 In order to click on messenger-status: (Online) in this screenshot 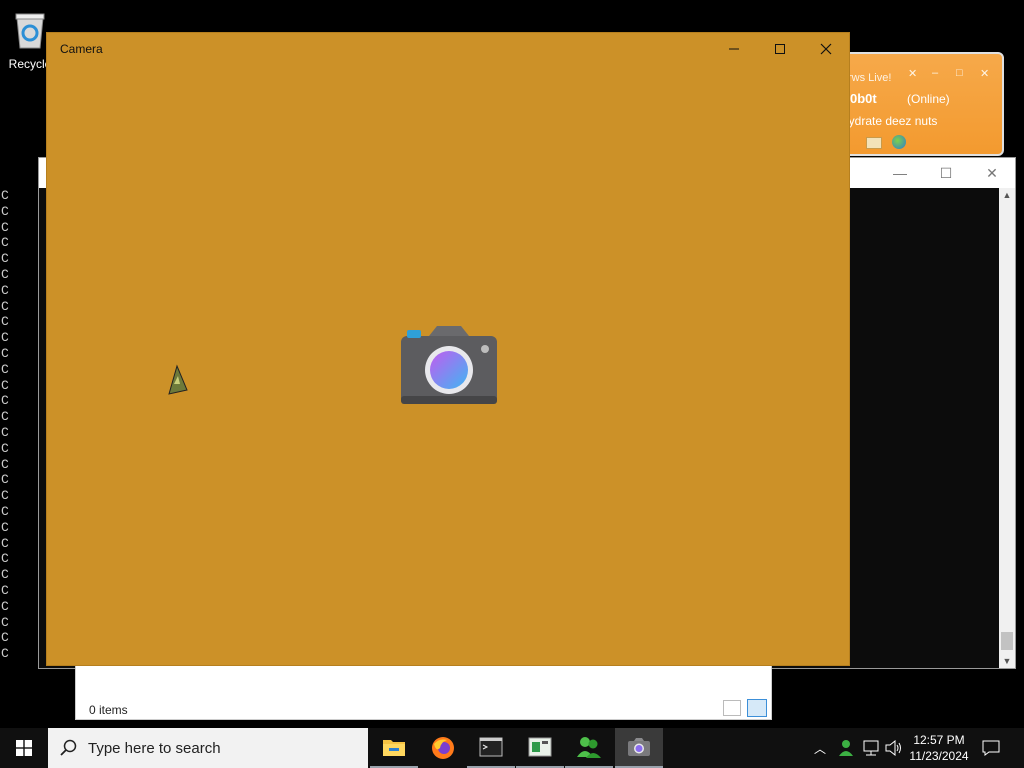, I will do `click(928, 99)`.